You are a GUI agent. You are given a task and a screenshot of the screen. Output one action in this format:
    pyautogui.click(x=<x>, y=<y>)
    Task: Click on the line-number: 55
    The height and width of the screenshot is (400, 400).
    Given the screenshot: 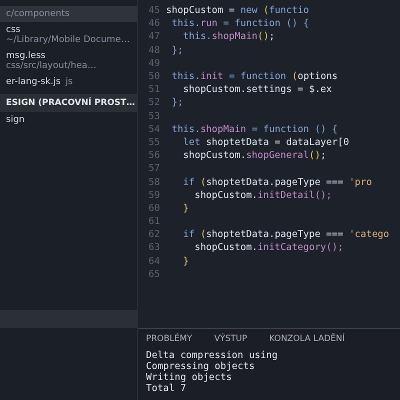 What is the action you would take?
    pyautogui.click(x=154, y=142)
    